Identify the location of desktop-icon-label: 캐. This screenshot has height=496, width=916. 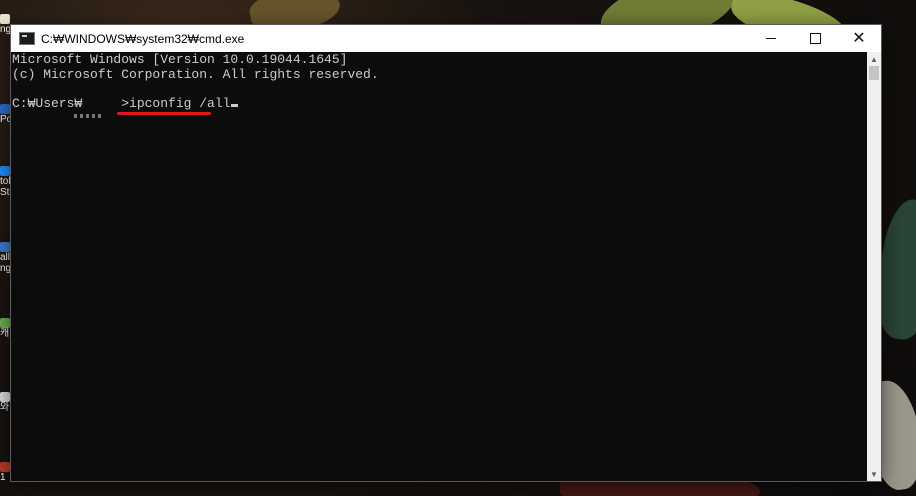
(5, 333).